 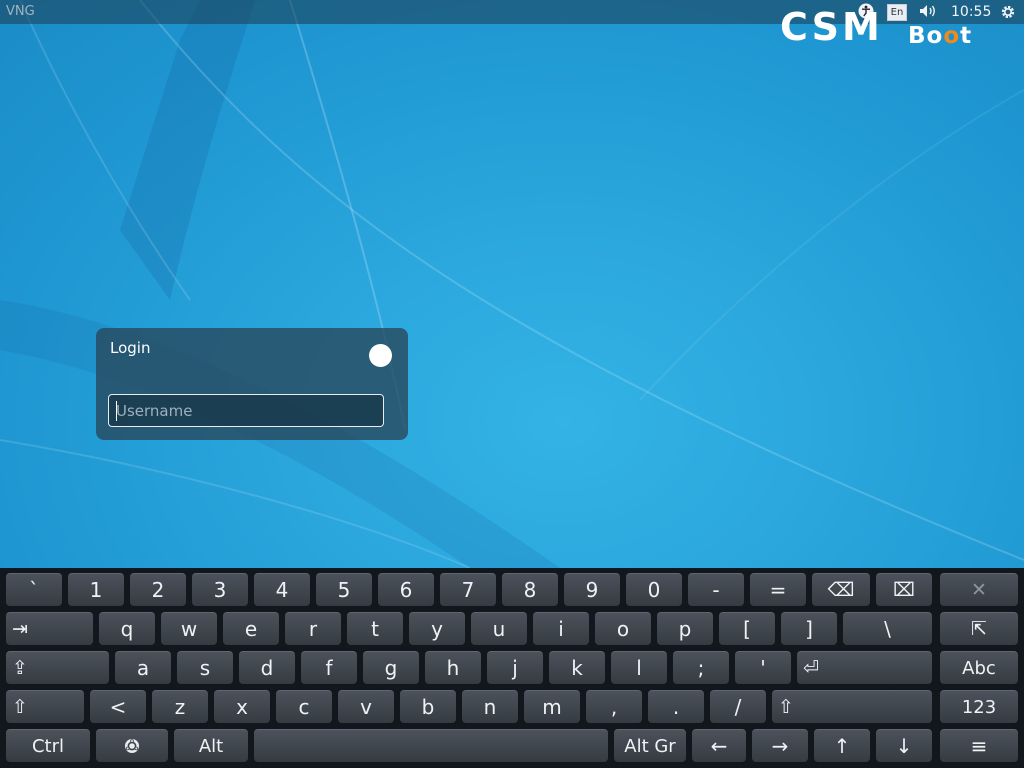 What do you see at coordinates (1008, 14) in the screenshot?
I see `power-gear-icon` at bounding box center [1008, 14].